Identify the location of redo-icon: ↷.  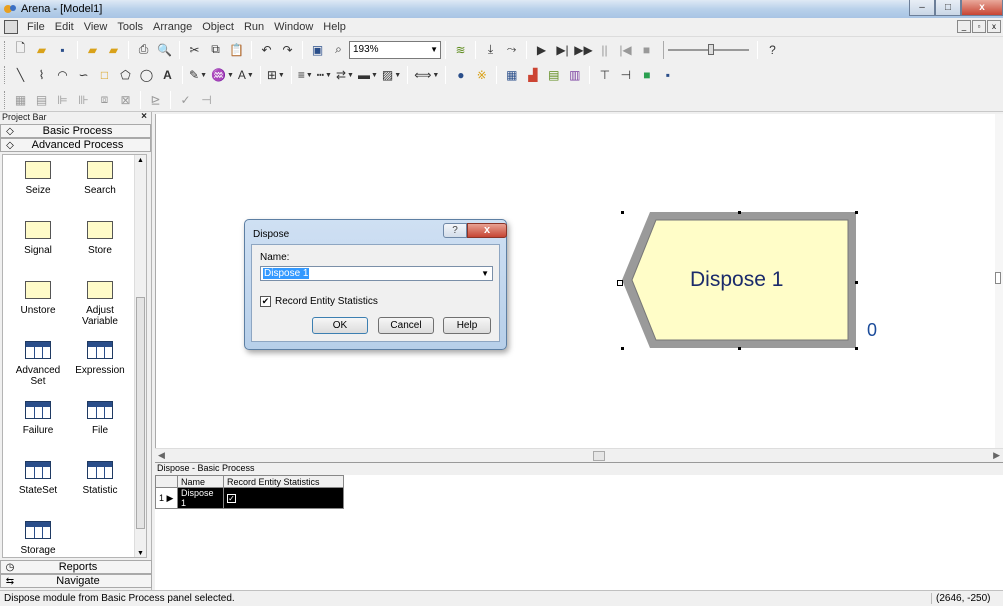
(287, 49).